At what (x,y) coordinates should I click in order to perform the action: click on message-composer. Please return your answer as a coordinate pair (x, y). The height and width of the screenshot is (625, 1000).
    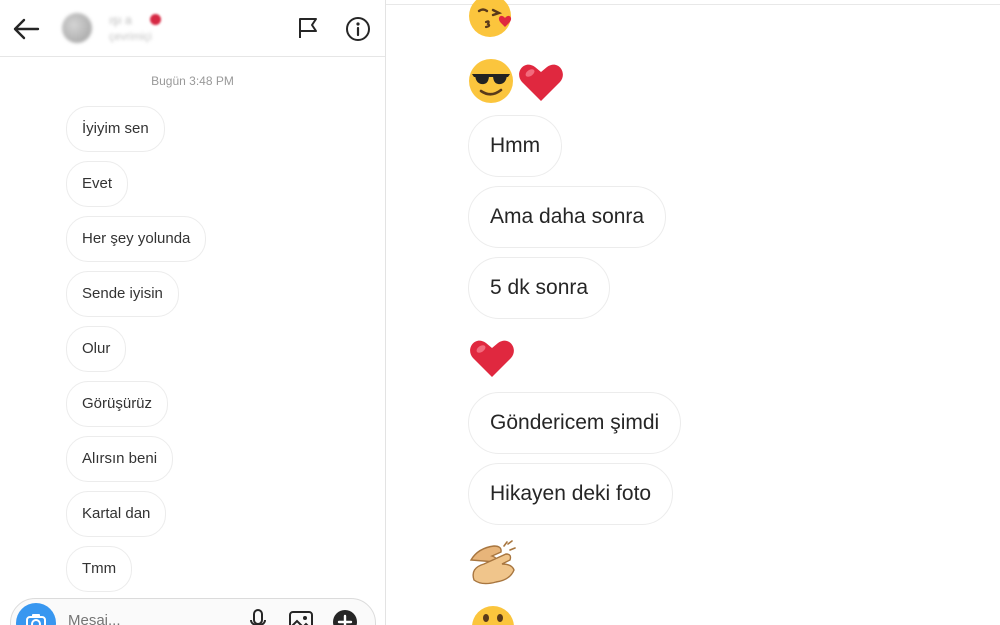
    Looking at the image, I should click on (193, 611).